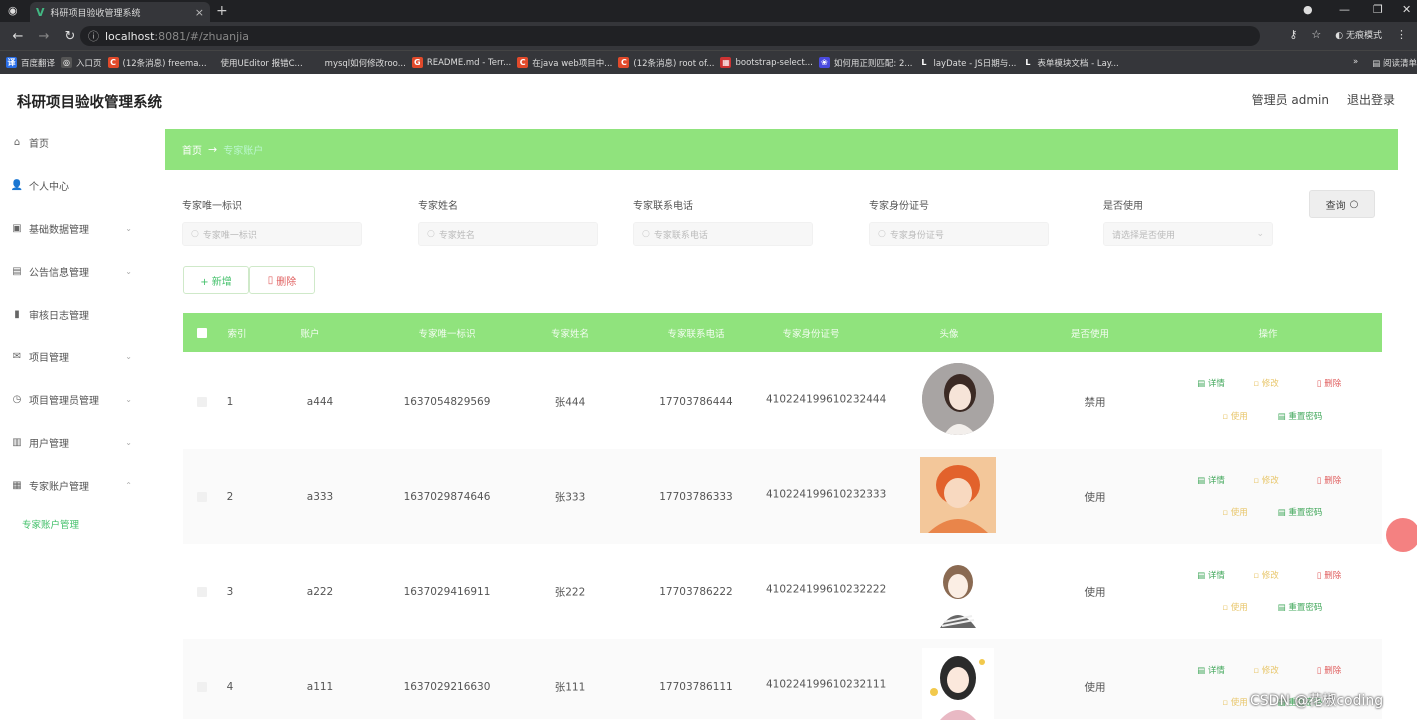 The height and width of the screenshot is (720, 1417). Describe the element at coordinates (1144, 235) in the screenshot. I see `placeholder: 请选择是否使用` at that location.